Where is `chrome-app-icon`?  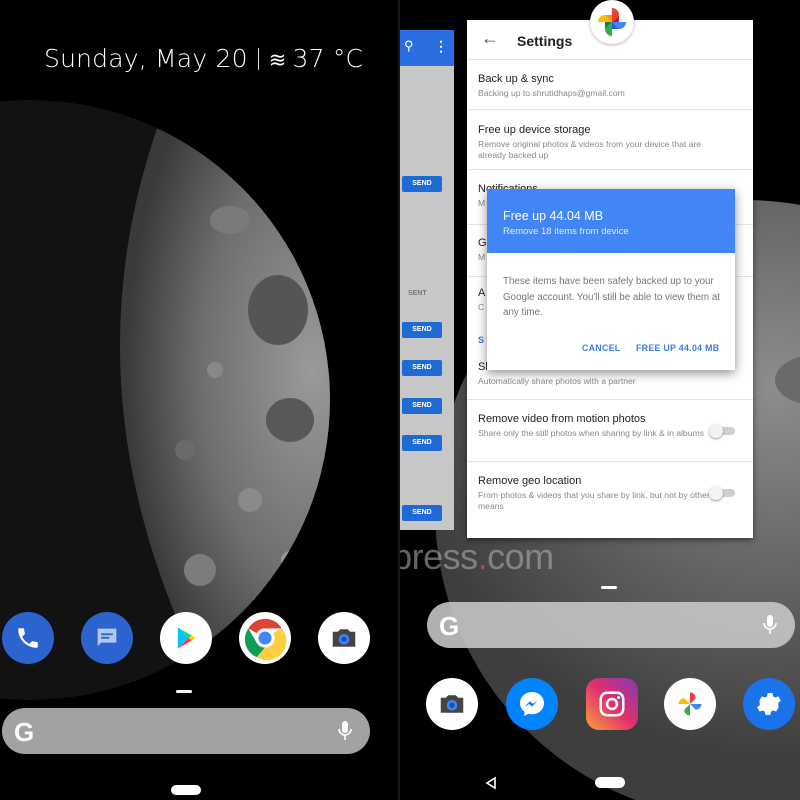
chrome-app-icon is located at coordinates (265, 638).